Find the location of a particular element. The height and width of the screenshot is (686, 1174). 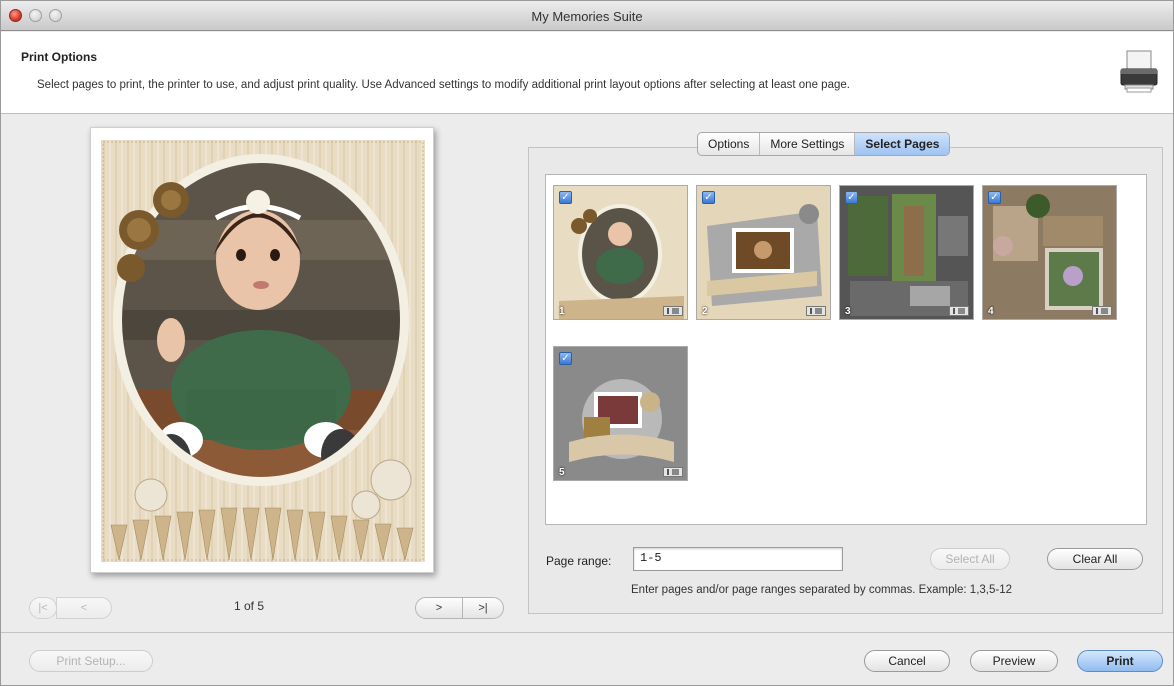

page-3-thumbnail-image is located at coordinates (906, 252).